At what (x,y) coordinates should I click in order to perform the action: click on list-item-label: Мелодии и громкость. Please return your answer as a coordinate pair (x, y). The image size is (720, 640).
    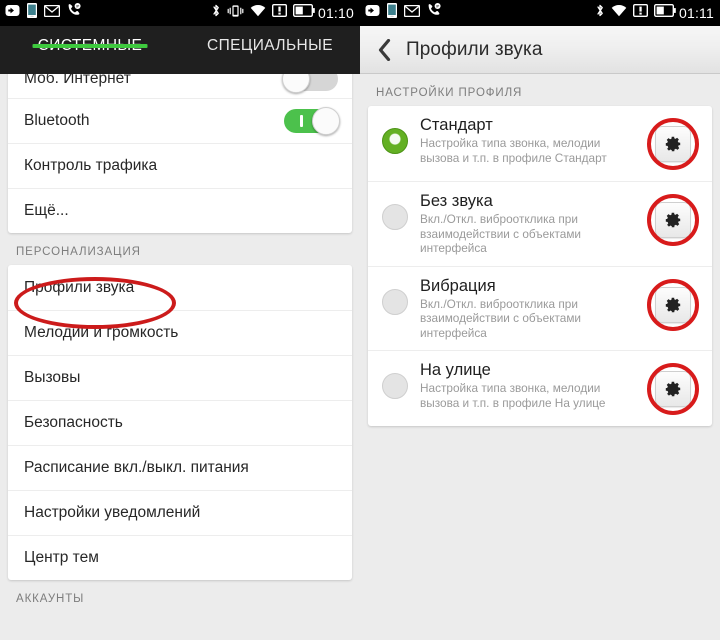
    Looking at the image, I should click on (101, 332).